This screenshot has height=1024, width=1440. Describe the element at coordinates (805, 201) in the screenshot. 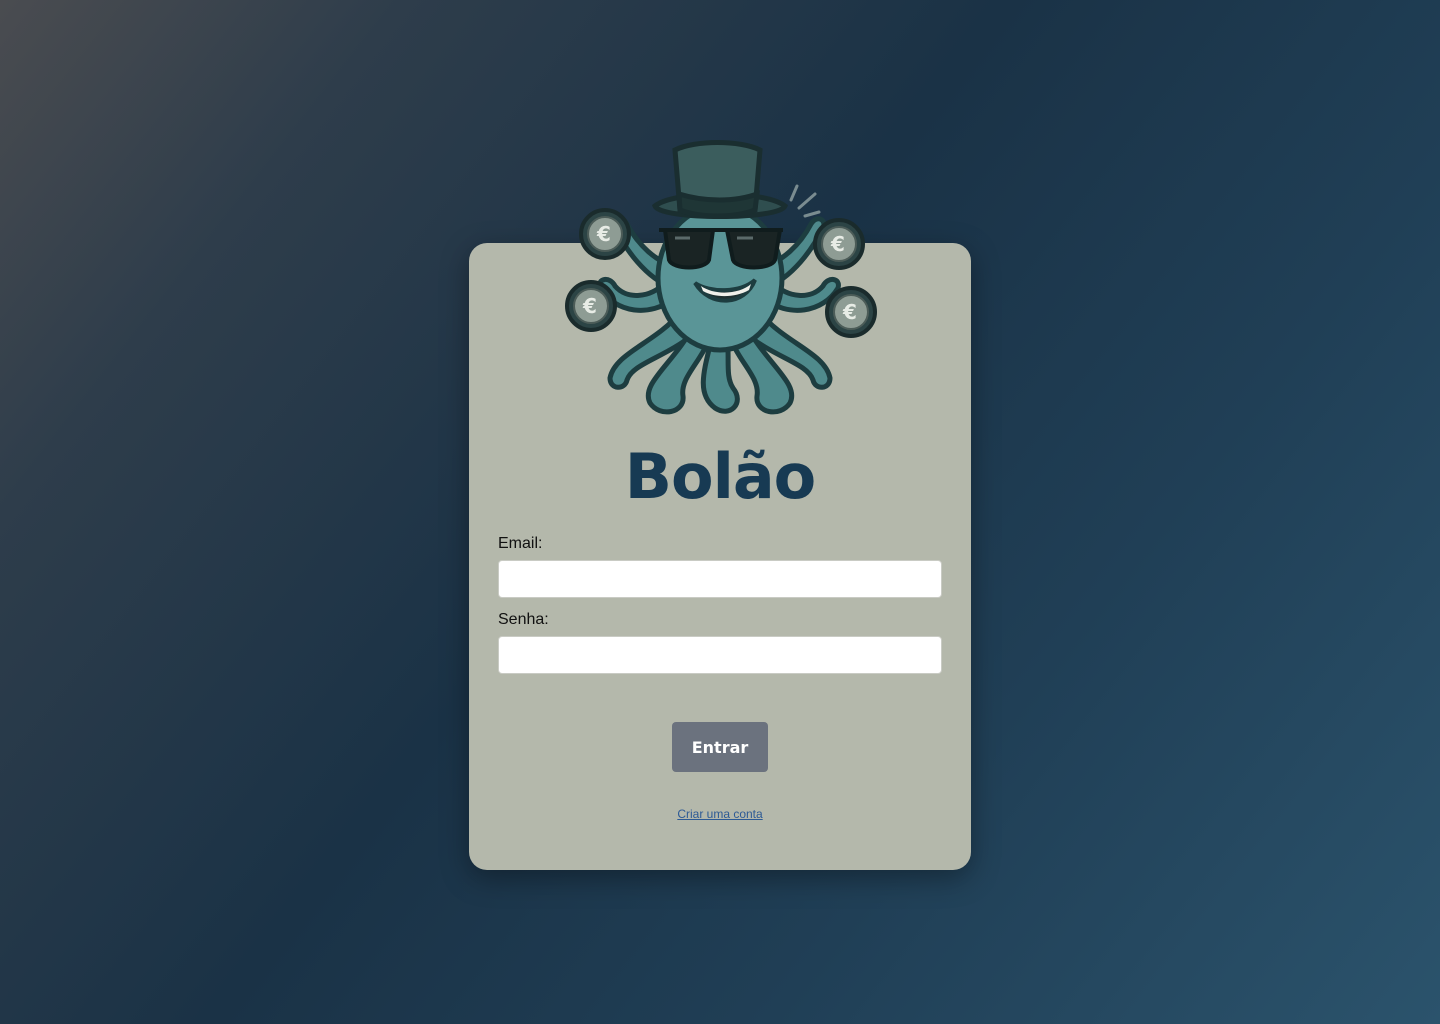

I see `sparkle-lines` at that location.